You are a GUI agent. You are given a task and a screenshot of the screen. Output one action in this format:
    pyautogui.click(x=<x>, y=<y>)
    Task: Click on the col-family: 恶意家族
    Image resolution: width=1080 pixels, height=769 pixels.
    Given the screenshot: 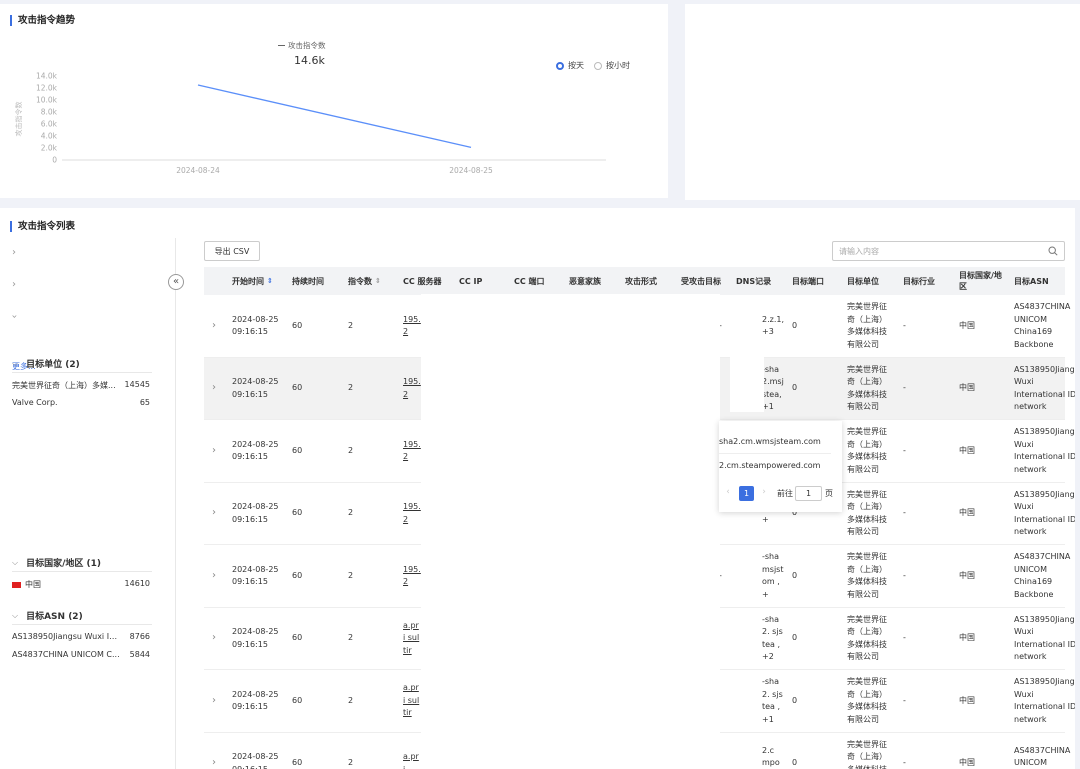 What is the action you would take?
    pyautogui.click(x=585, y=281)
    